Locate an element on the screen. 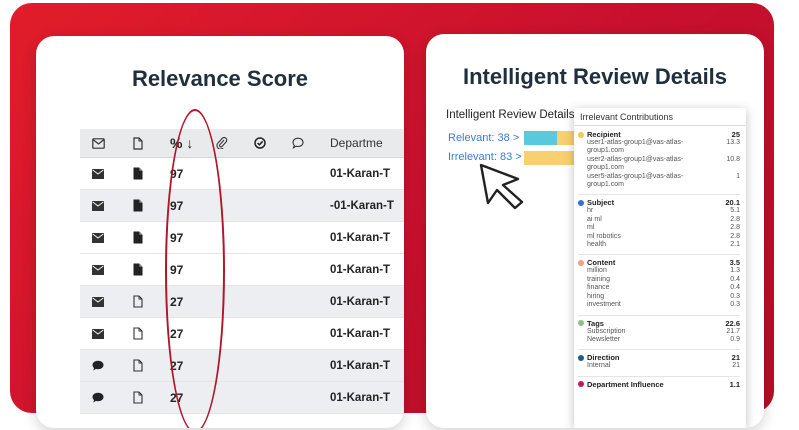 This screenshot has height=430, width=799. item-value: 2.8 is located at coordinates (735, 228).